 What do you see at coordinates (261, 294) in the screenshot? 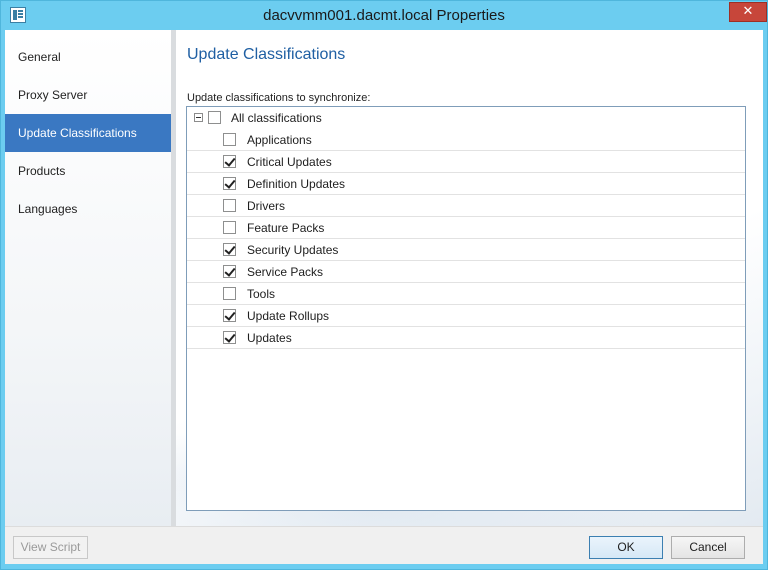
I see `classification-label: Tools` at bounding box center [261, 294].